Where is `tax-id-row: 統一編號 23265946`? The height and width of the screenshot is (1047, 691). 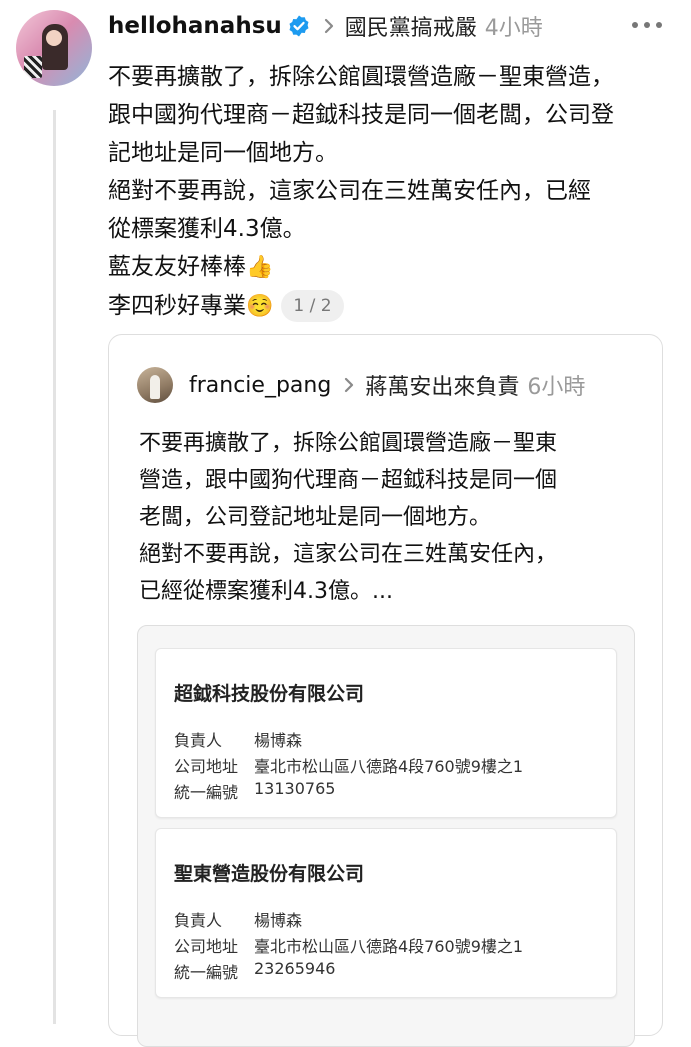 tax-id-row: 統一編號 23265946 is located at coordinates (254, 971).